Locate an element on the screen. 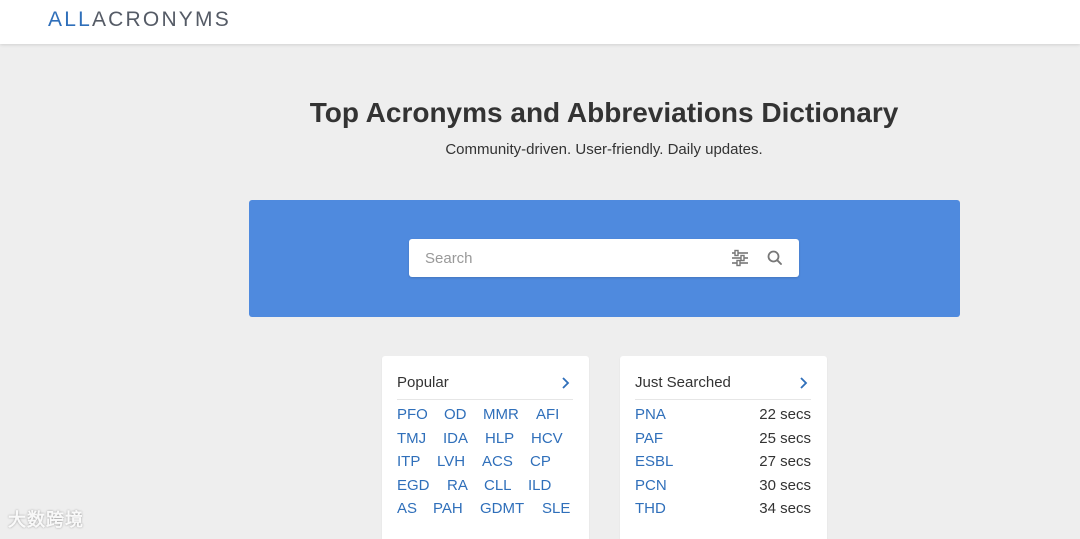 The width and height of the screenshot is (1080, 539). just-searched-card-header: Just Searched is located at coordinates (723, 387).